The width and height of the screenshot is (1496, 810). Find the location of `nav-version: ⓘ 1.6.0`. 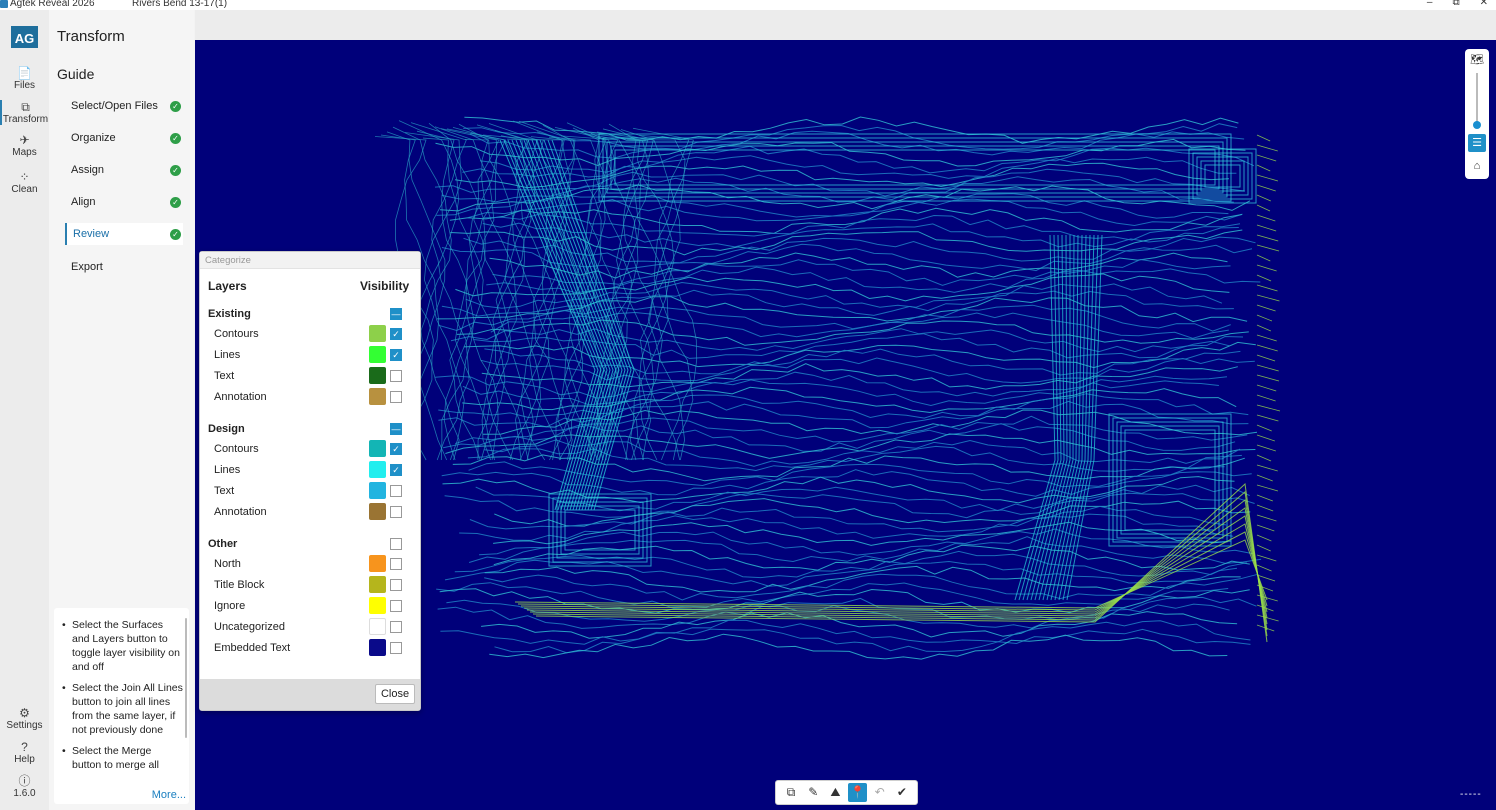

nav-version: ⓘ 1.6.0 is located at coordinates (24, 786).